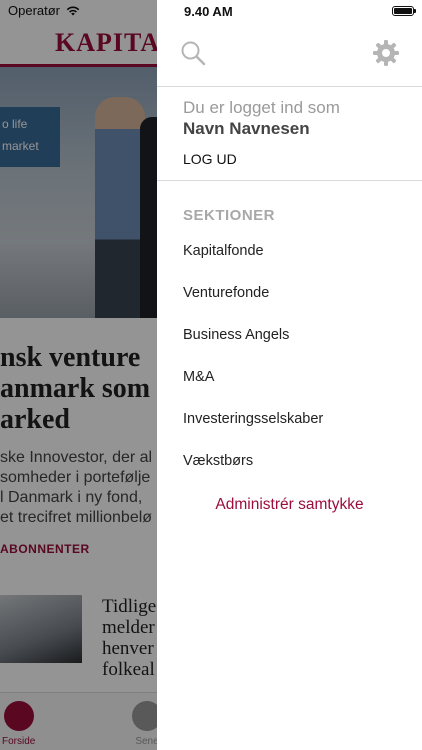 This screenshot has height=750, width=422. Describe the element at coordinates (229, 215) in the screenshot. I see `sections-title: SEKTIONER` at that location.